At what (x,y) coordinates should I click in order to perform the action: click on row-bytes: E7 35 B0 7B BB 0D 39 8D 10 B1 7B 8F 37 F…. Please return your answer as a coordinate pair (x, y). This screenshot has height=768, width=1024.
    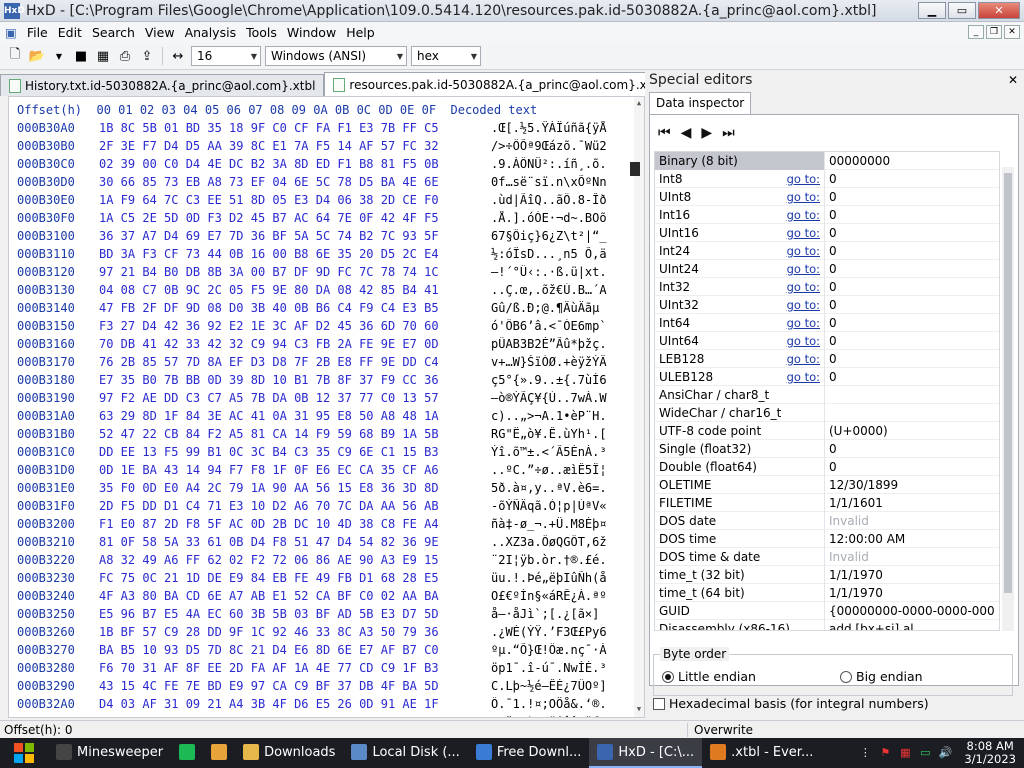
    Looking at the image, I should click on (295, 382).